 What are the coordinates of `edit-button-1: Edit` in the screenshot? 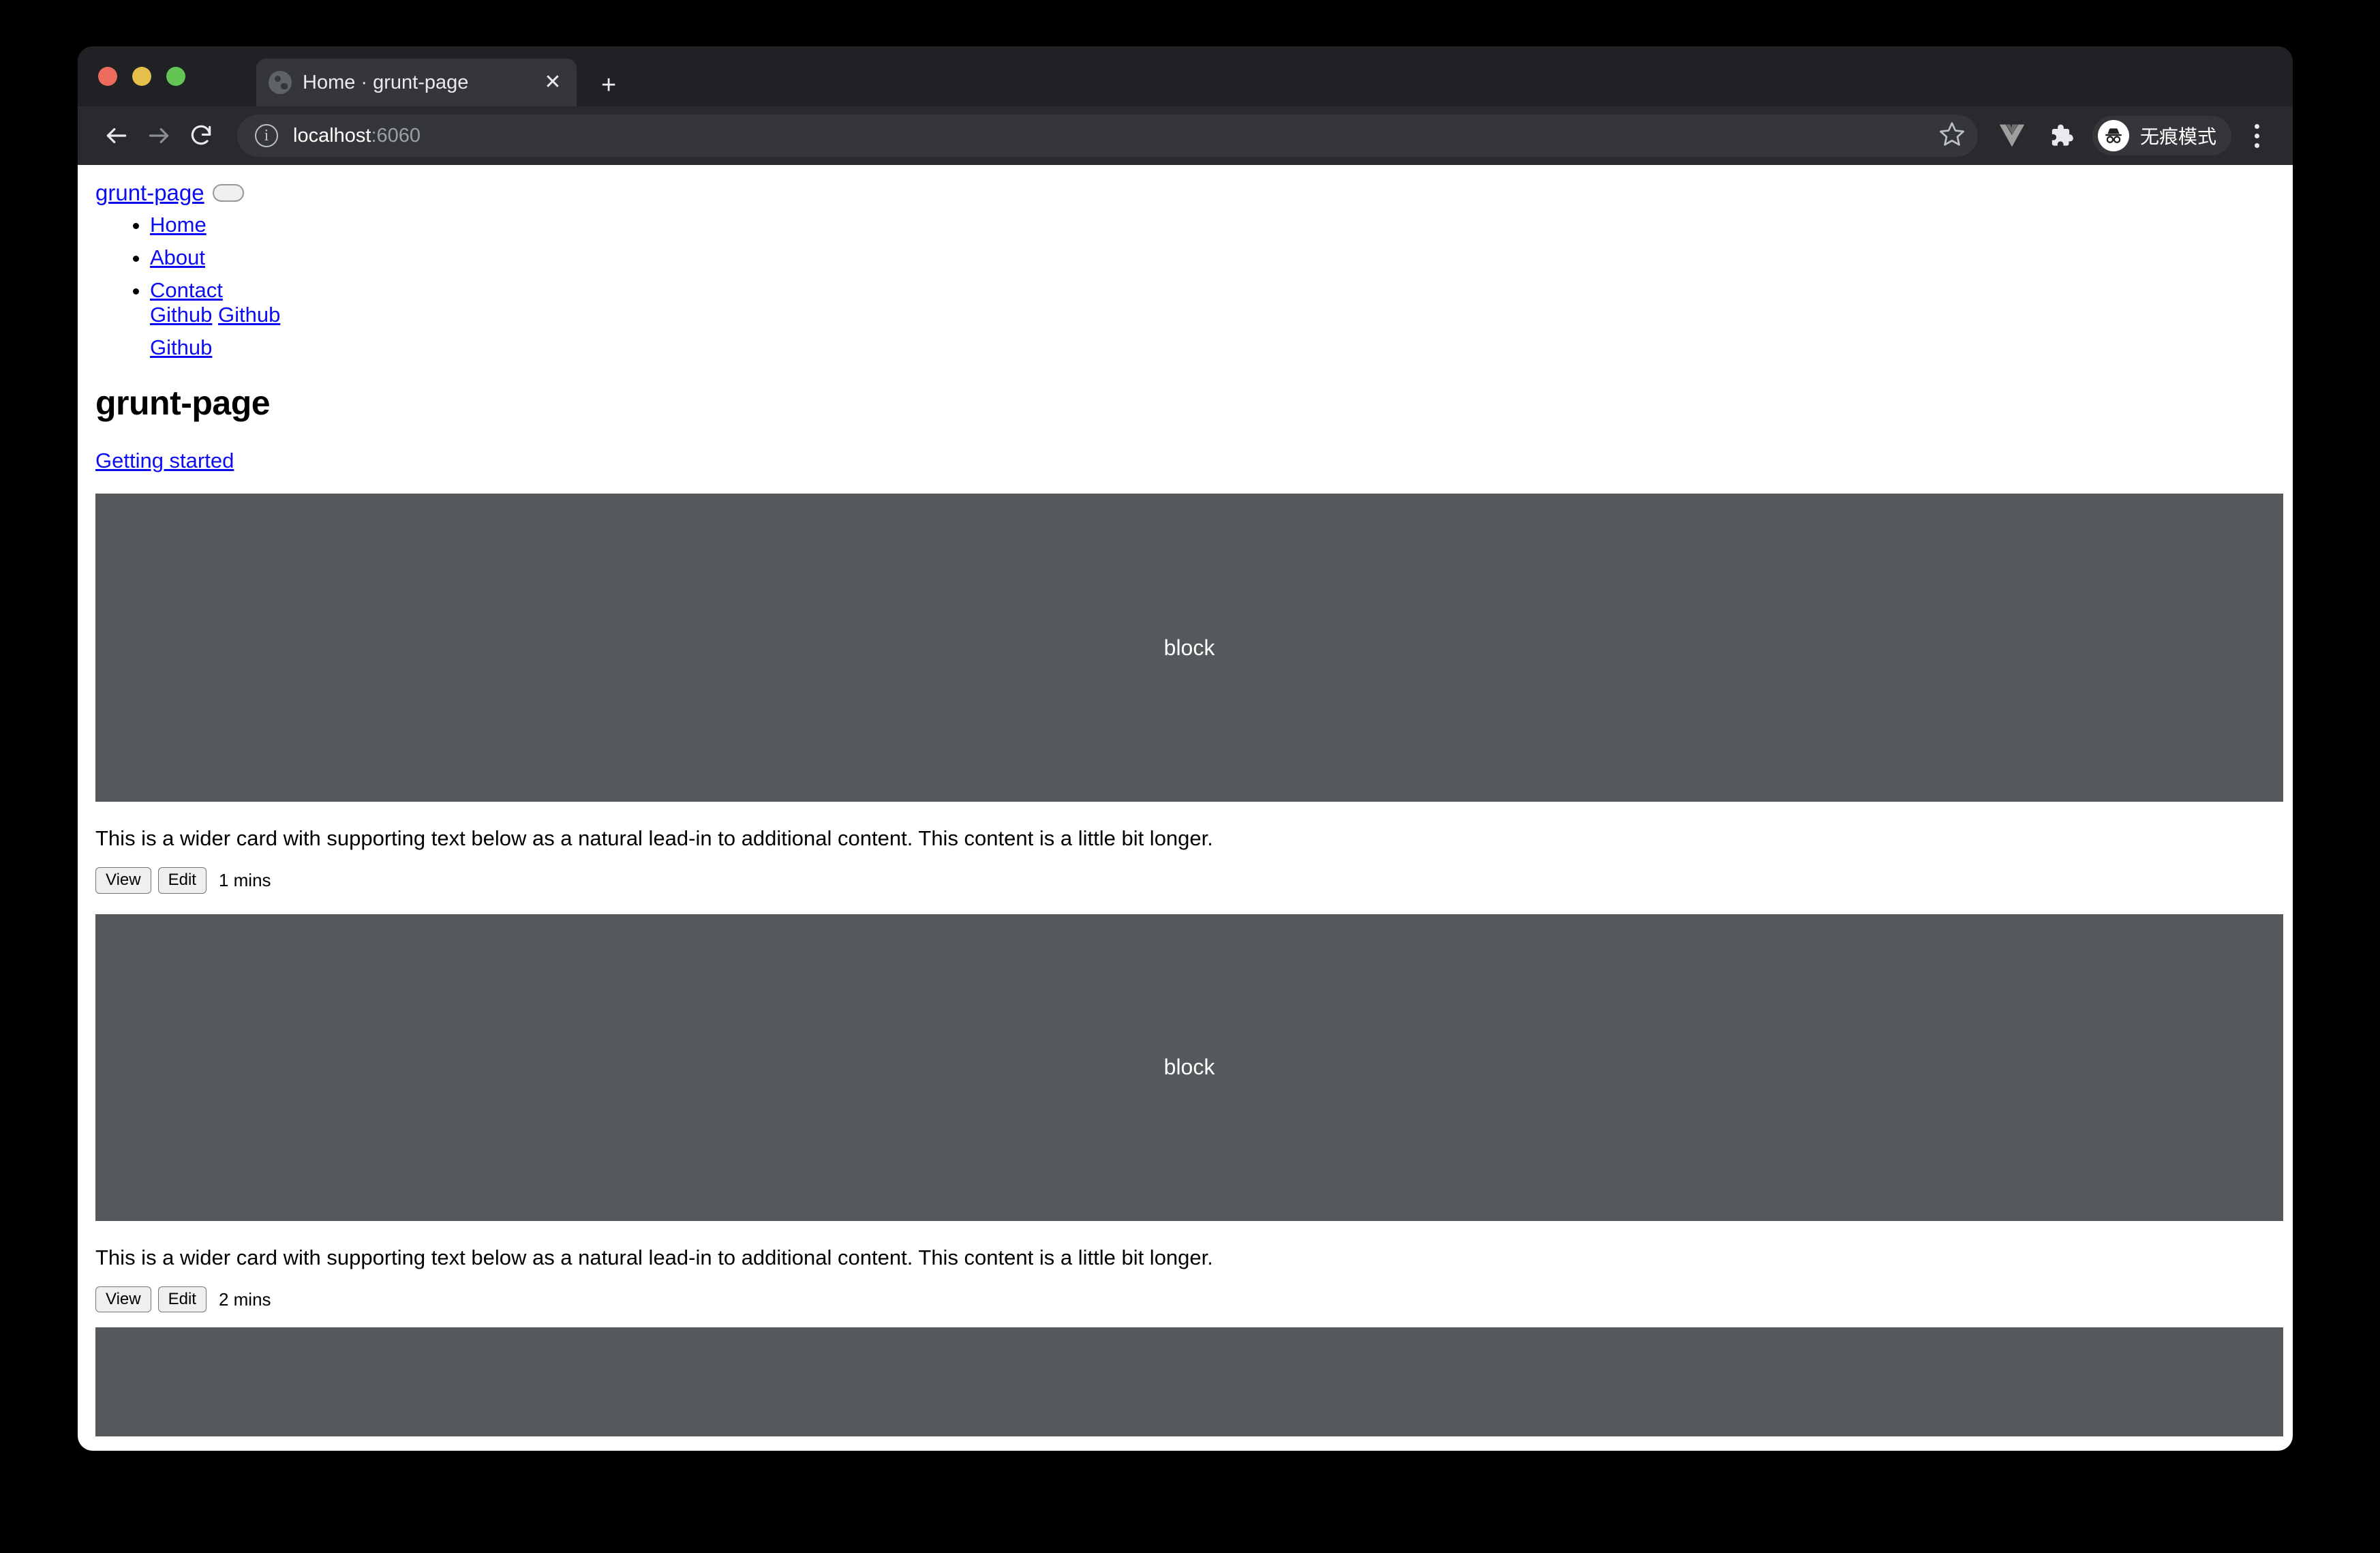 It's located at (182, 880).